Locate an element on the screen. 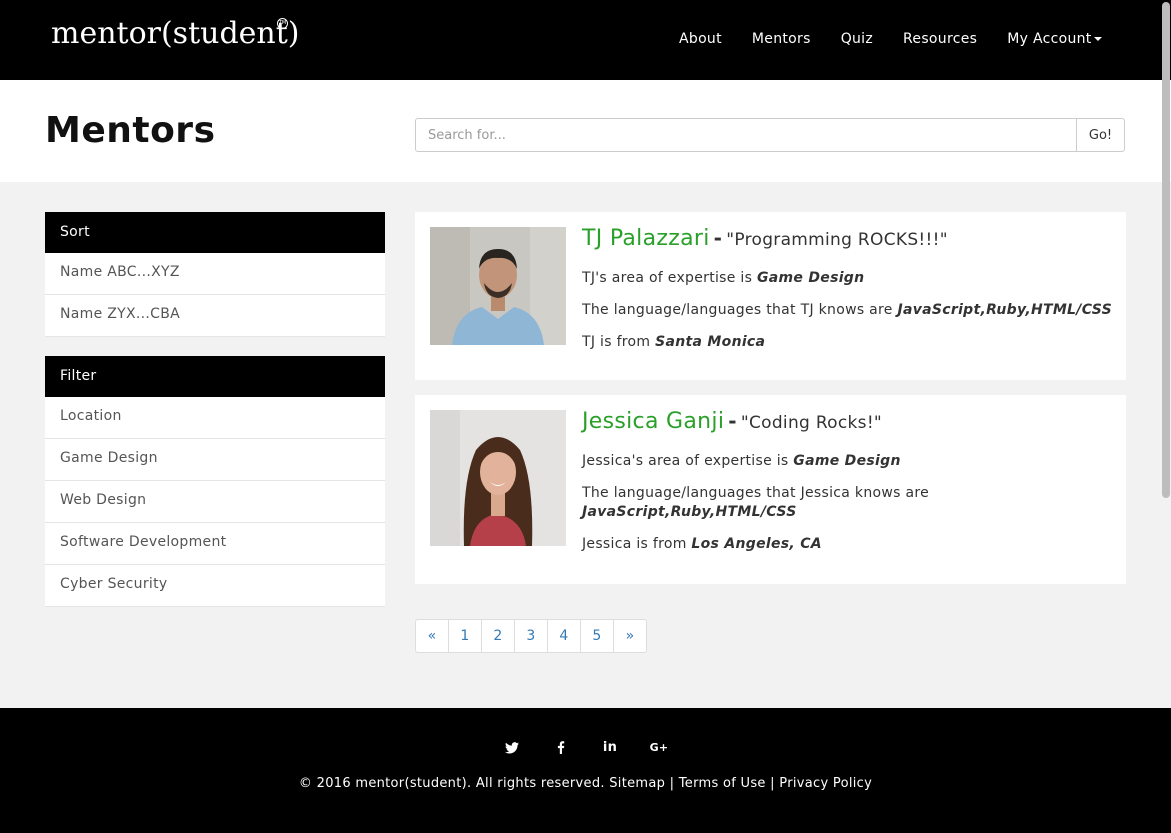 The height and width of the screenshot is (833, 1171). mentor-location: Jessica is from Los Angeles, CA is located at coordinates (849, 544).